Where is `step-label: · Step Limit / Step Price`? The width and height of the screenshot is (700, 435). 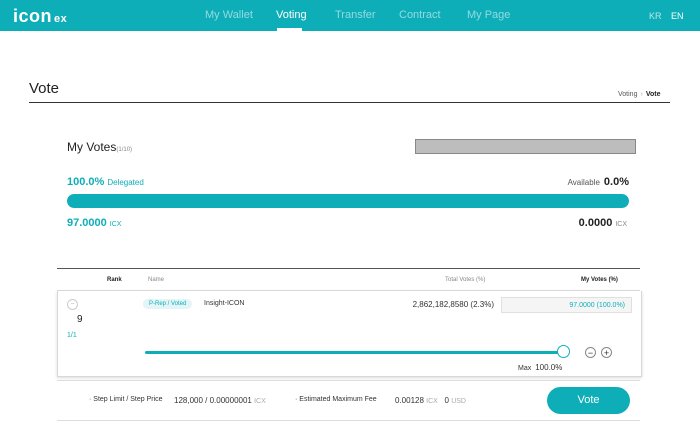 step-label: · Step Limit / Step Price is located at coordinates (126, 399).